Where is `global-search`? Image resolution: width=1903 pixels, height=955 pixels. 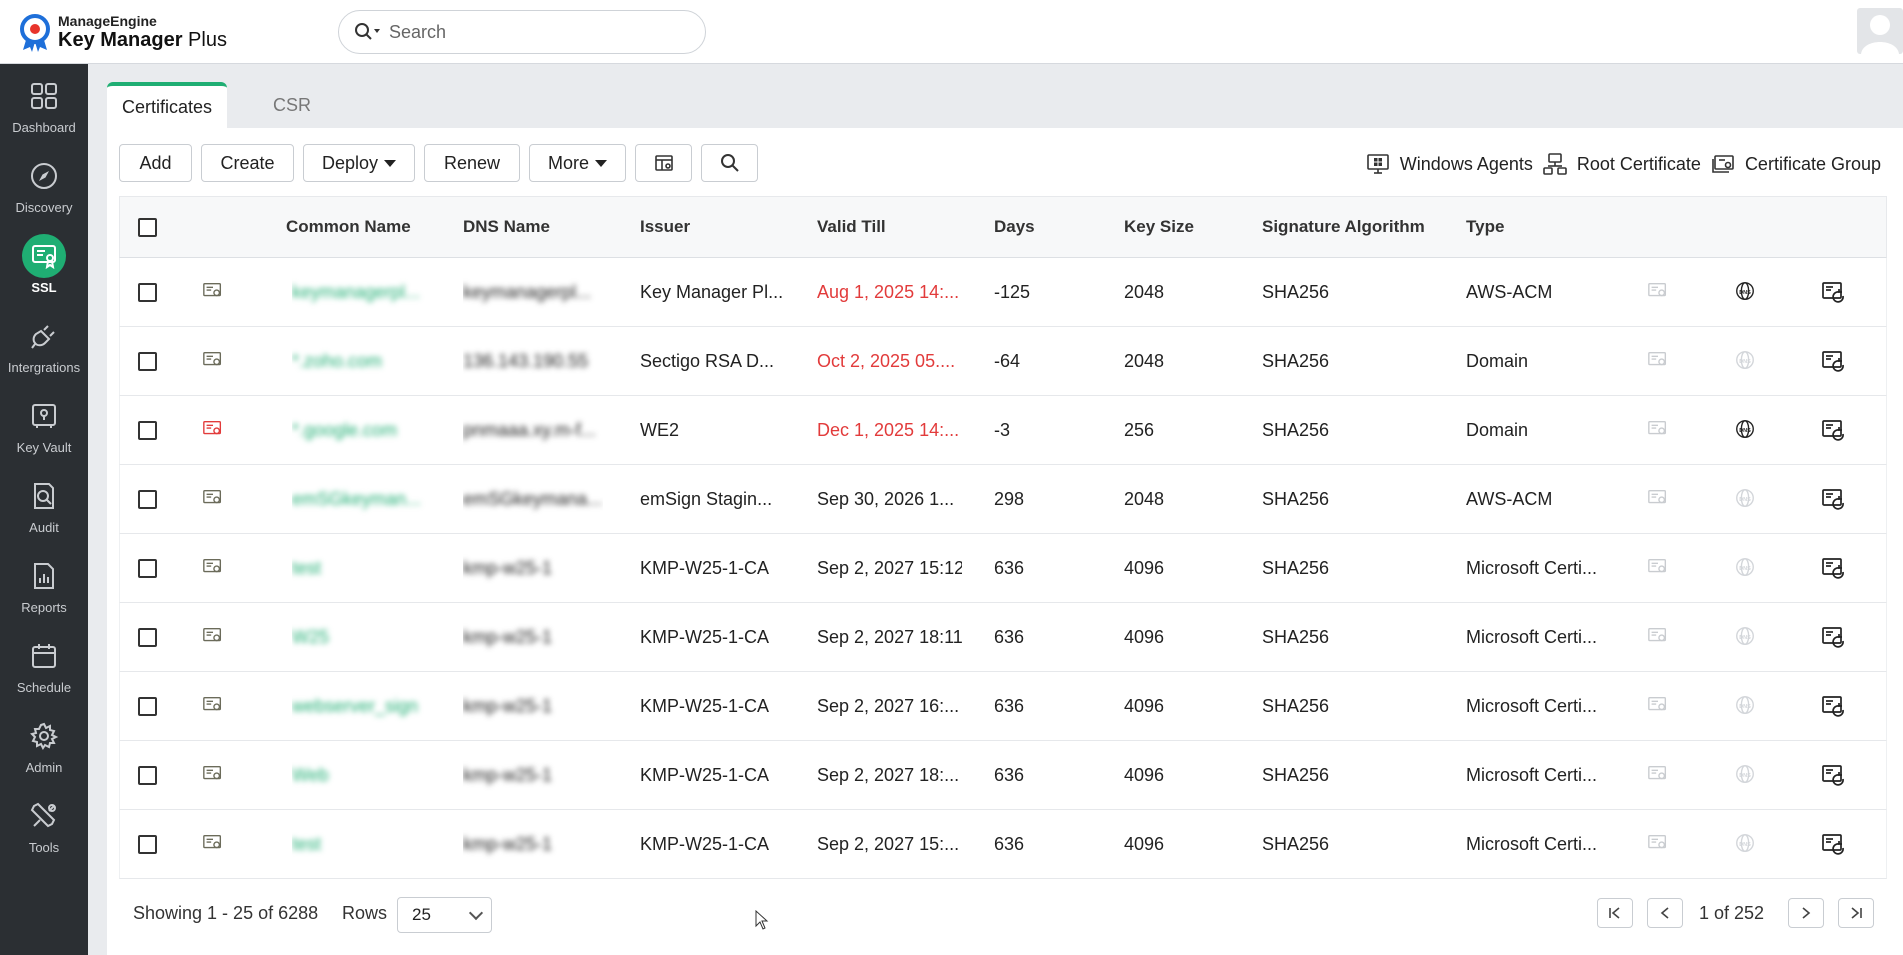 global-search is located at coordinates (522, 32).